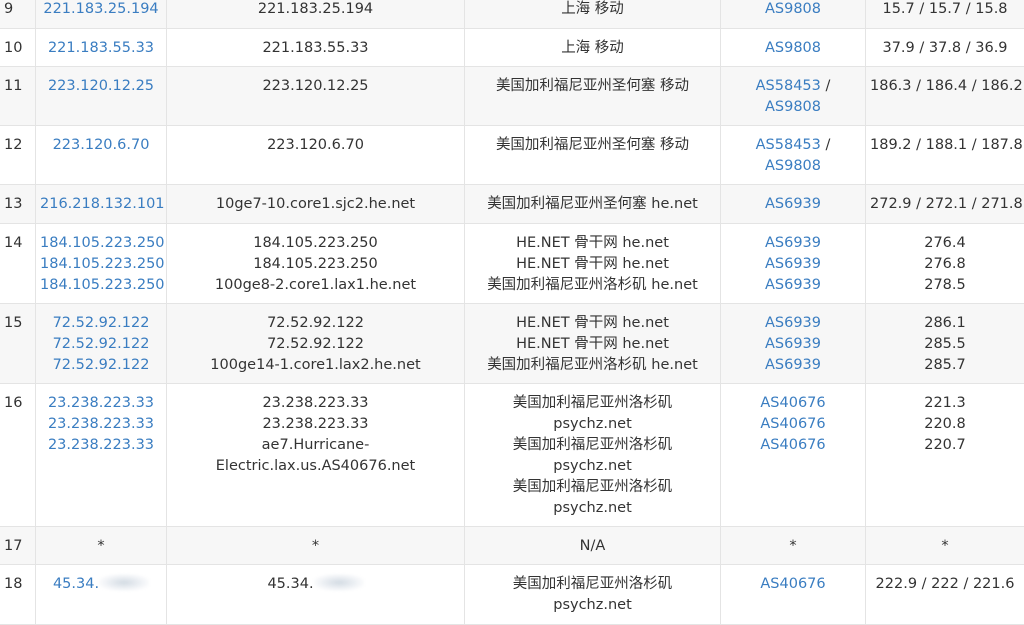  I want to click on ip-link: 221.183.55.33, so click(101, 48).